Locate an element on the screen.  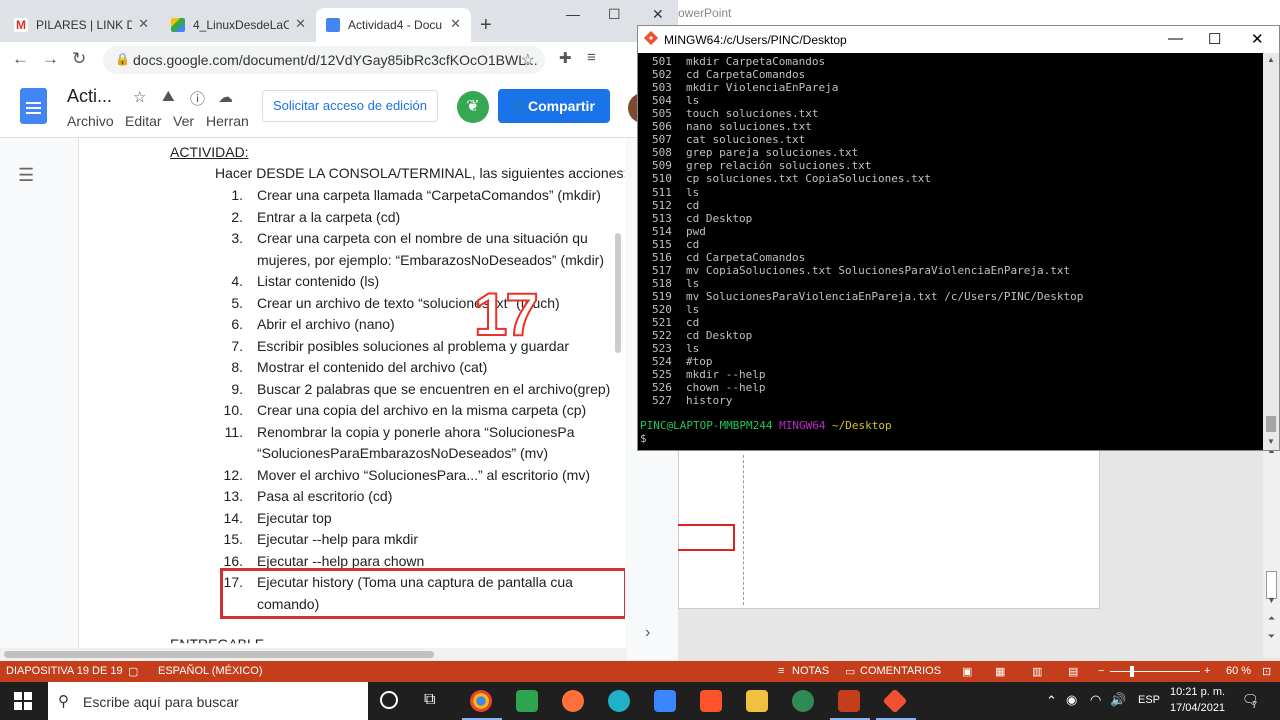
clock-date: 17/04/2021 is located at coordinates (1197, 708).